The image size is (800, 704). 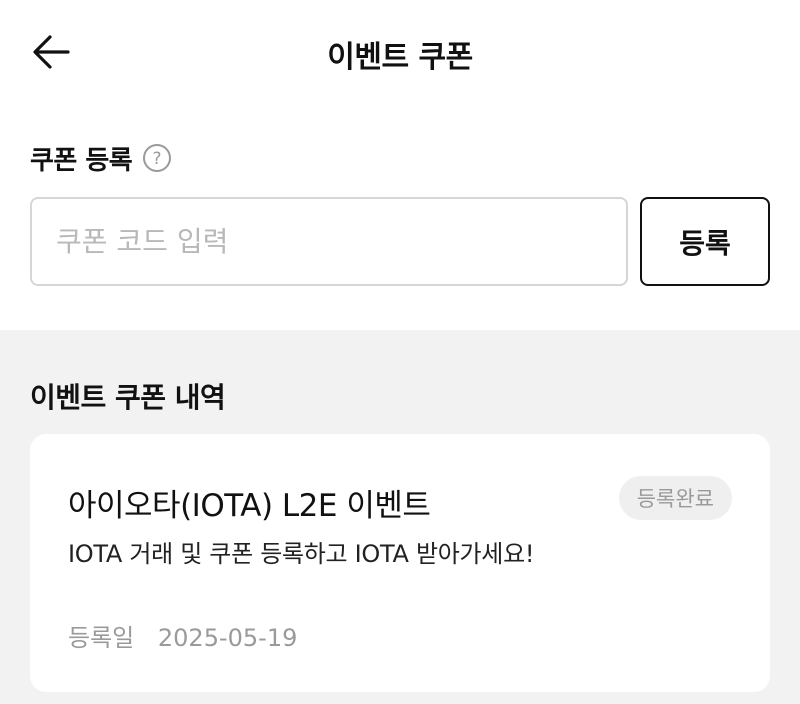 What do you see at coordinates (227, 638) in the screenshot?
I see `registered-date-value: 2025-05-19` at bounding box center [227, 638].